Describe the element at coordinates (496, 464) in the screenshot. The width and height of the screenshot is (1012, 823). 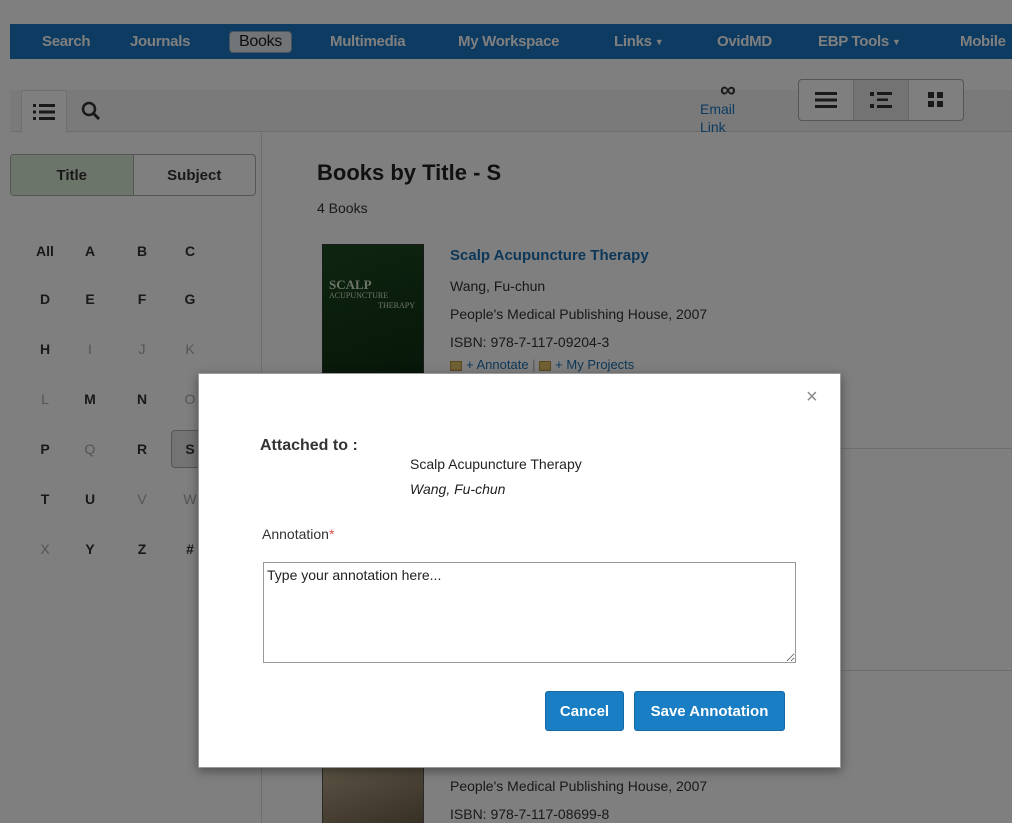
I see `attached-title: Scalp Acupuncture Therapy` at that location.